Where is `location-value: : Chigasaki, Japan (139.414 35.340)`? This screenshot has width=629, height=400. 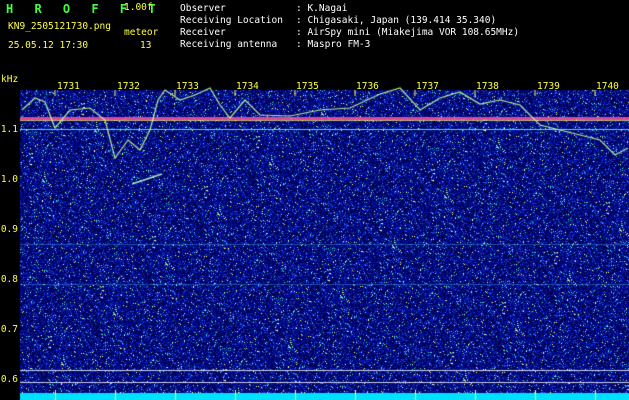
location-value: : Chigasaki, Japan (139.414 35.340) is located at coordinates (396, 20).